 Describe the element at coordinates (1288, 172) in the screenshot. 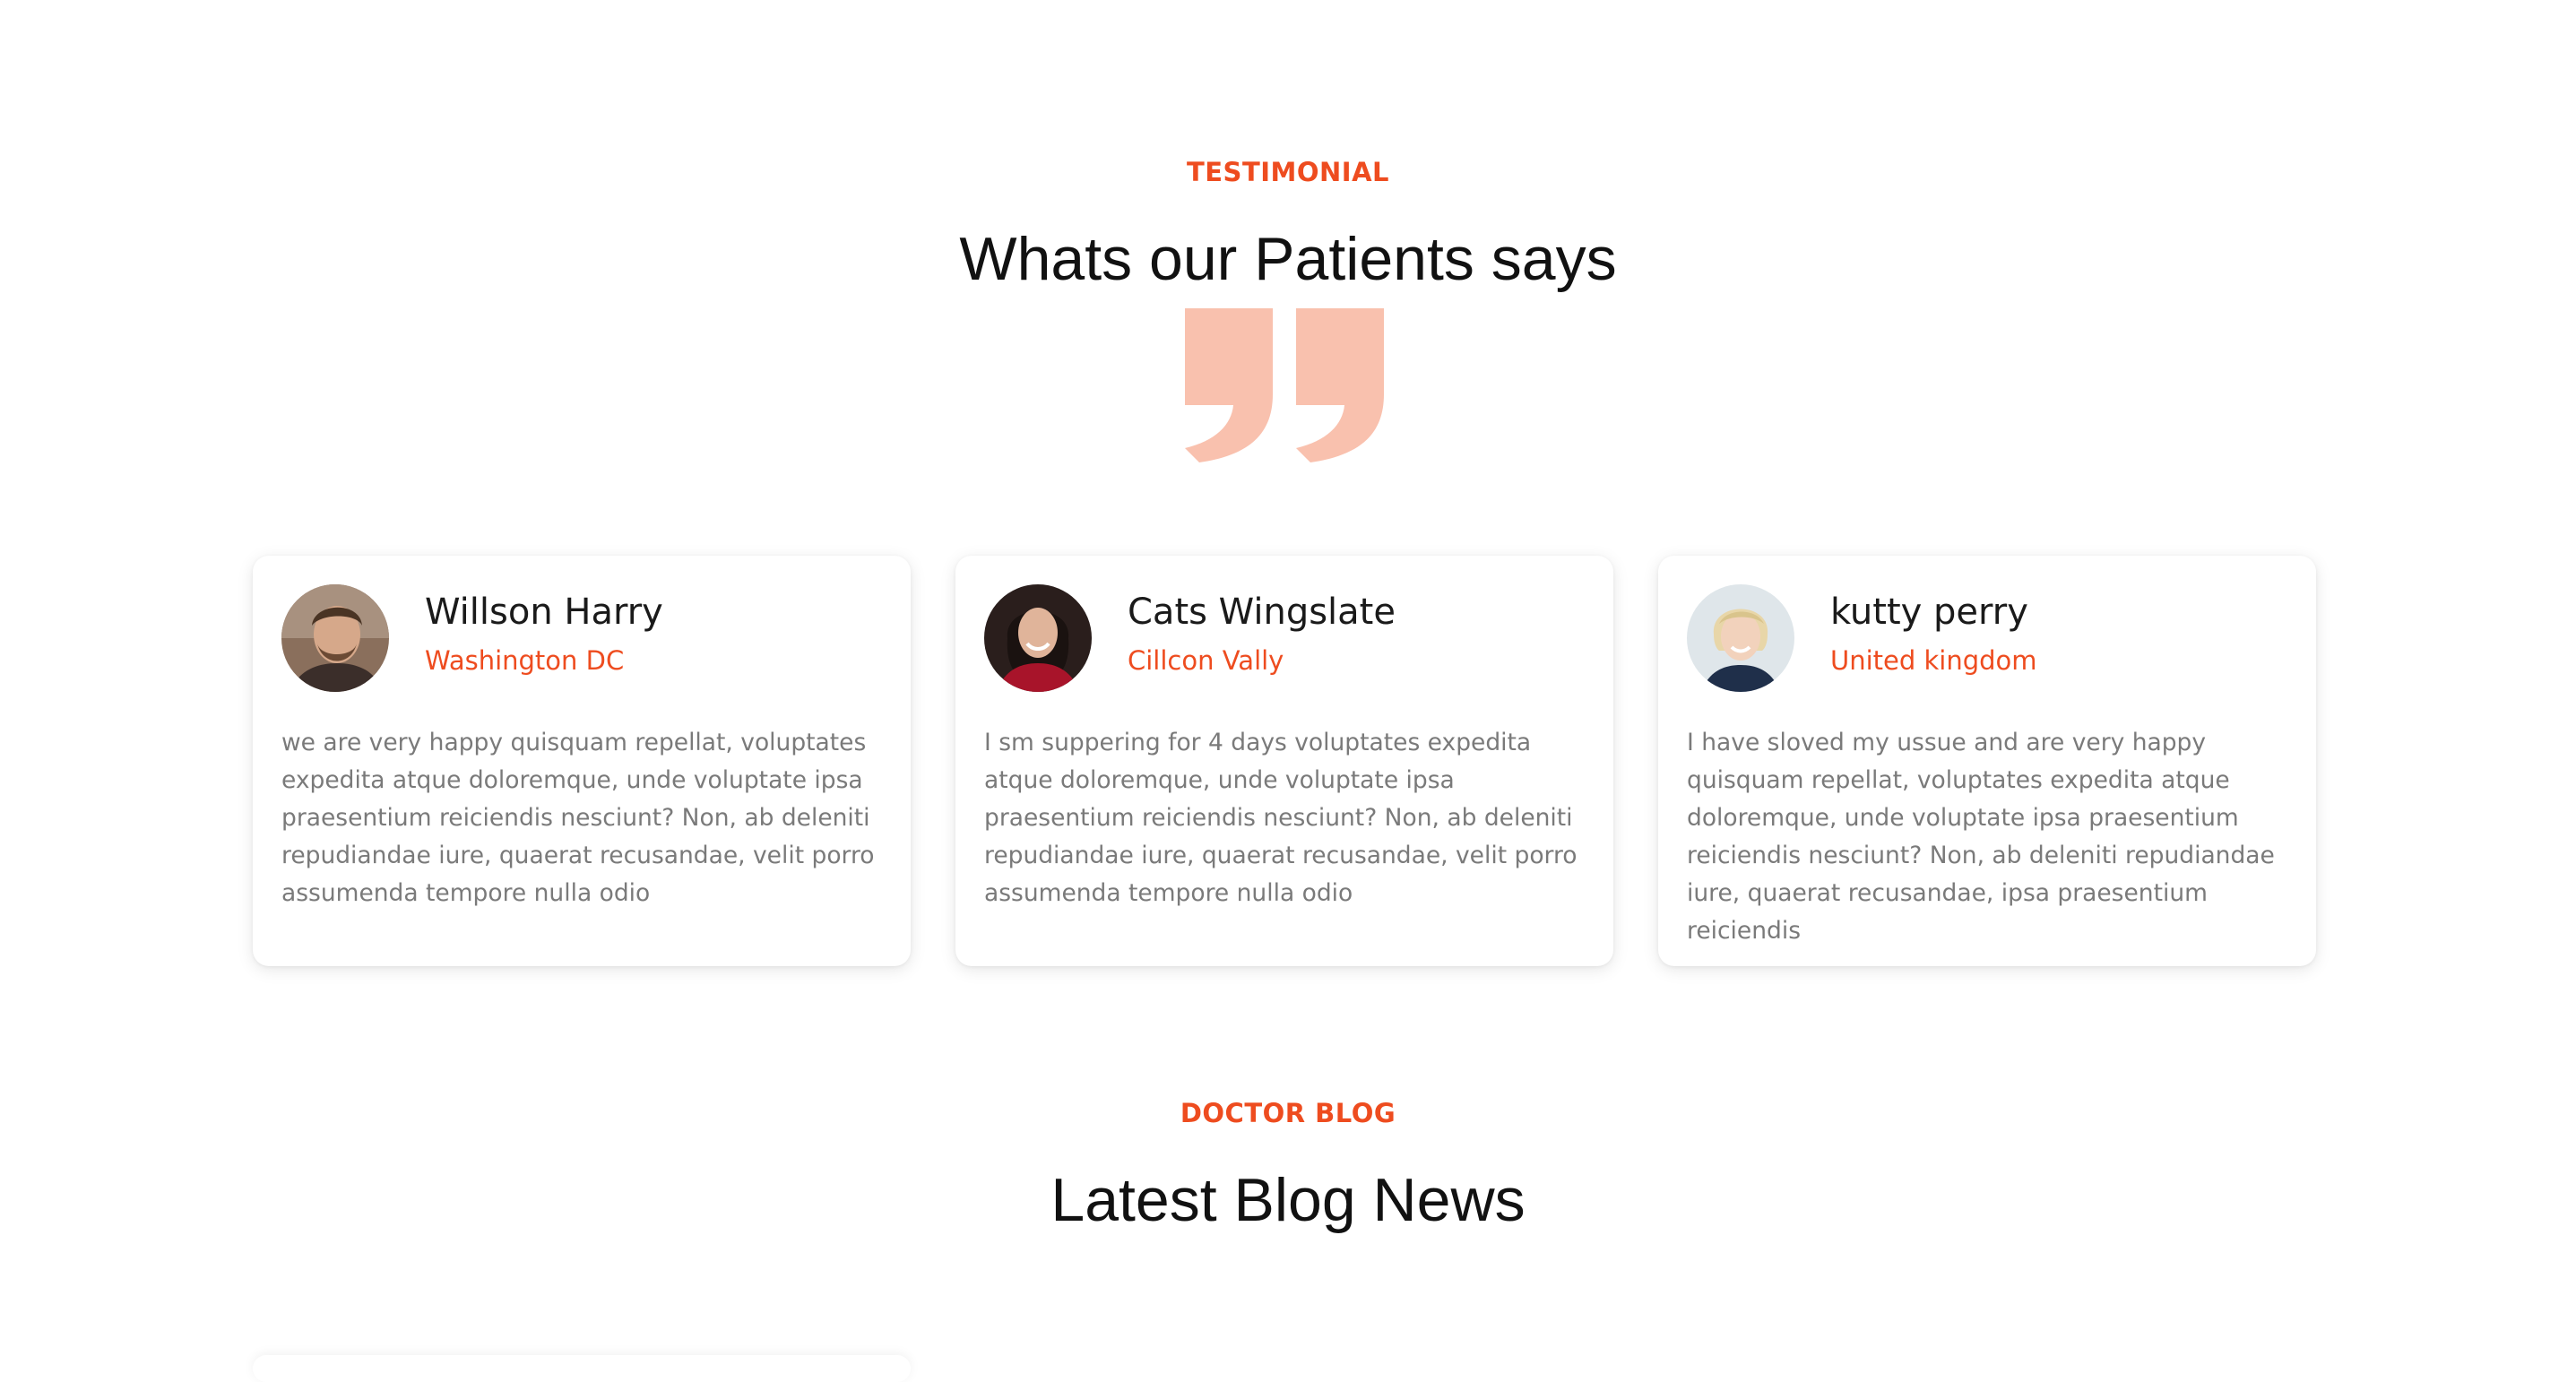

I see `testimonial-eyebrow: TESTIMONIAL` at that location.